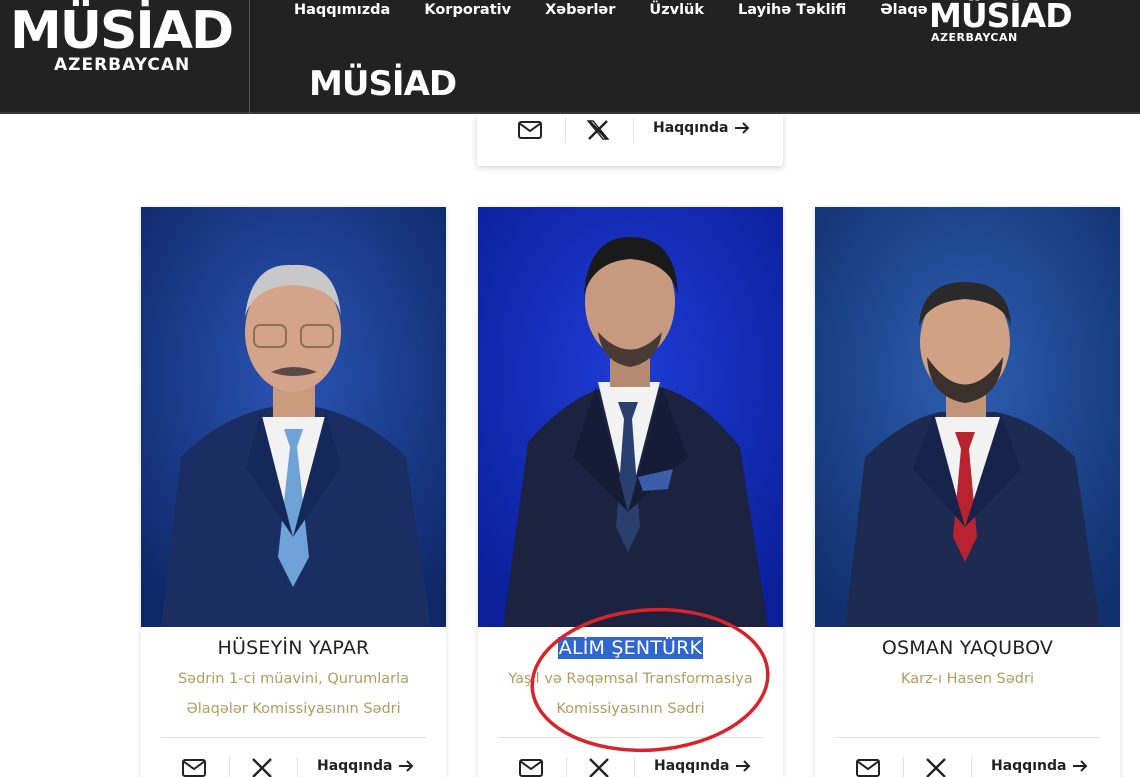 Image resolution: width=1140 pixels, height=777 pixels. I want to click on member-role: Karz-ı Hasen Sədri, so click(967, 679).